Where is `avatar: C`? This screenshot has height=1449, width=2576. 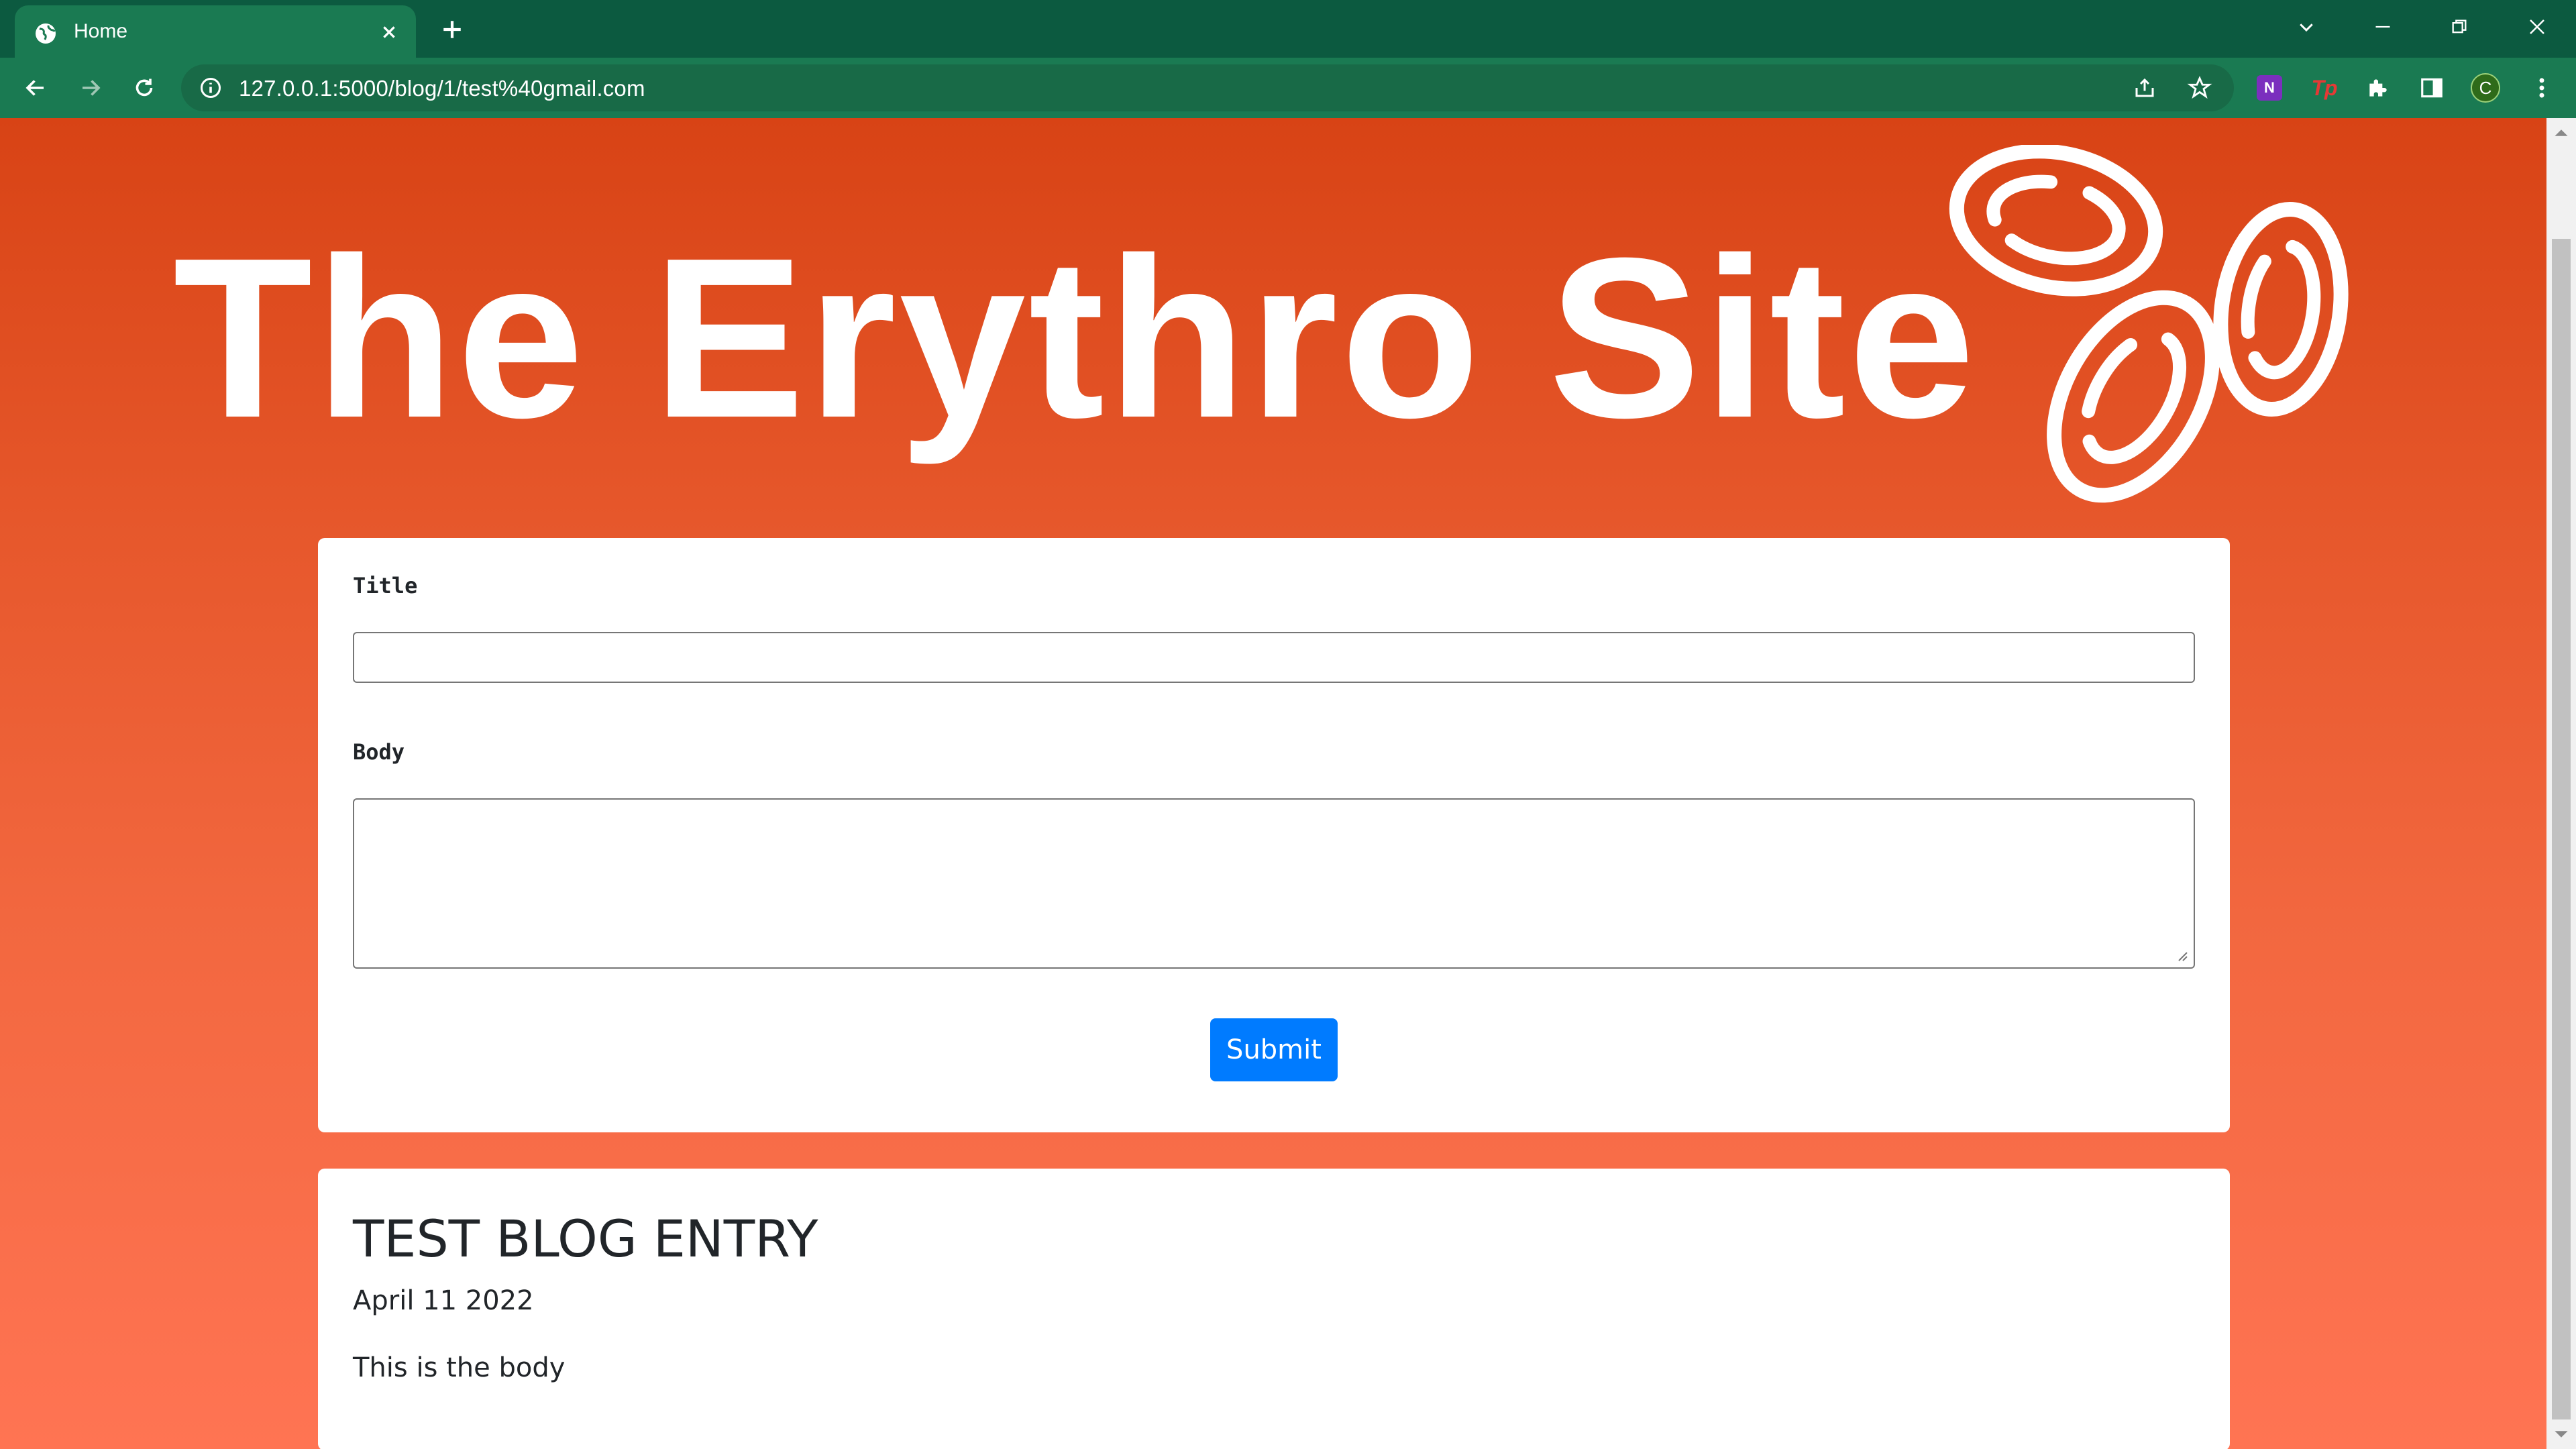 avatar: C is located at coordinates (2485, 88).